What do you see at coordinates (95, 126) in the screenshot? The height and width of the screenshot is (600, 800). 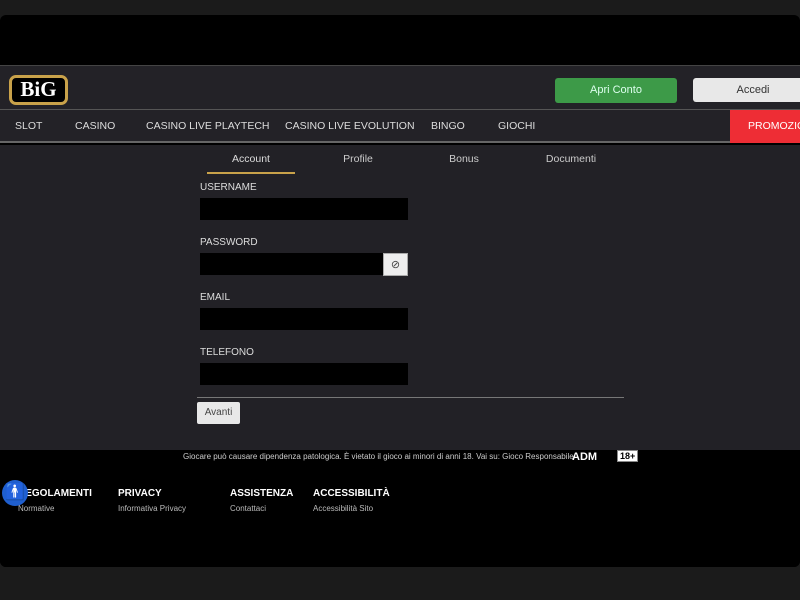 I see `nav-casino: CASINO` at bounding box center [95, 126].